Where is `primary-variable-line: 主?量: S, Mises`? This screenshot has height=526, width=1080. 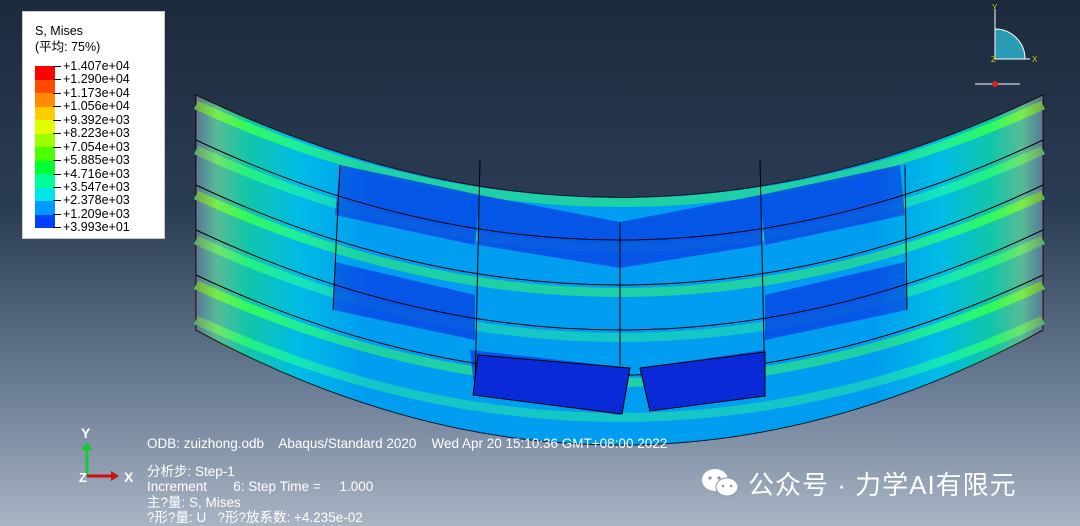 primary-variable-line: 主?量: S, Mises is located at coordinates (194, 502).